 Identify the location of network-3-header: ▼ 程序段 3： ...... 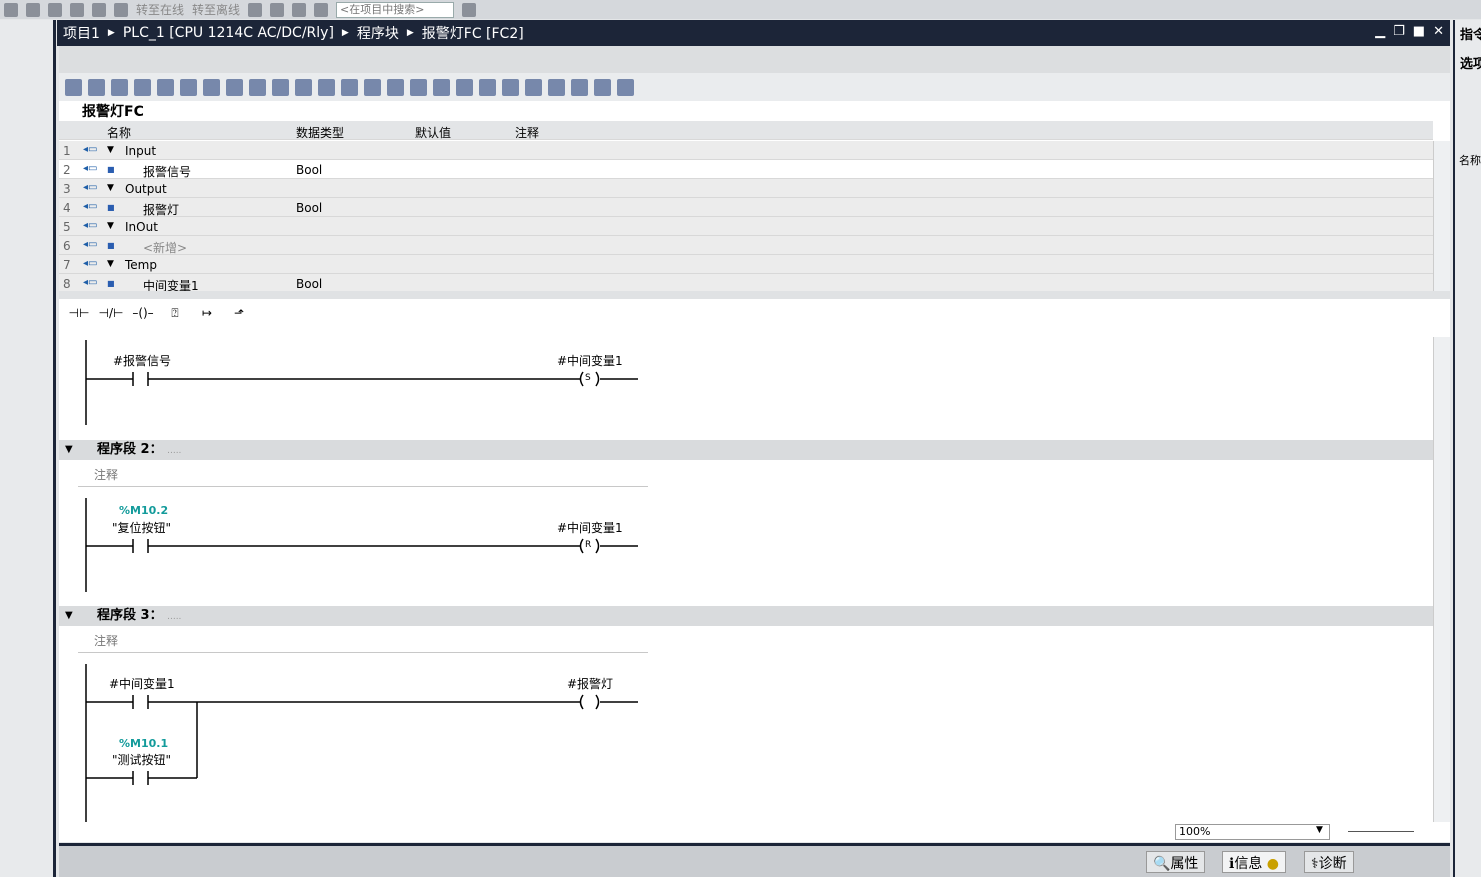
(746, 616).